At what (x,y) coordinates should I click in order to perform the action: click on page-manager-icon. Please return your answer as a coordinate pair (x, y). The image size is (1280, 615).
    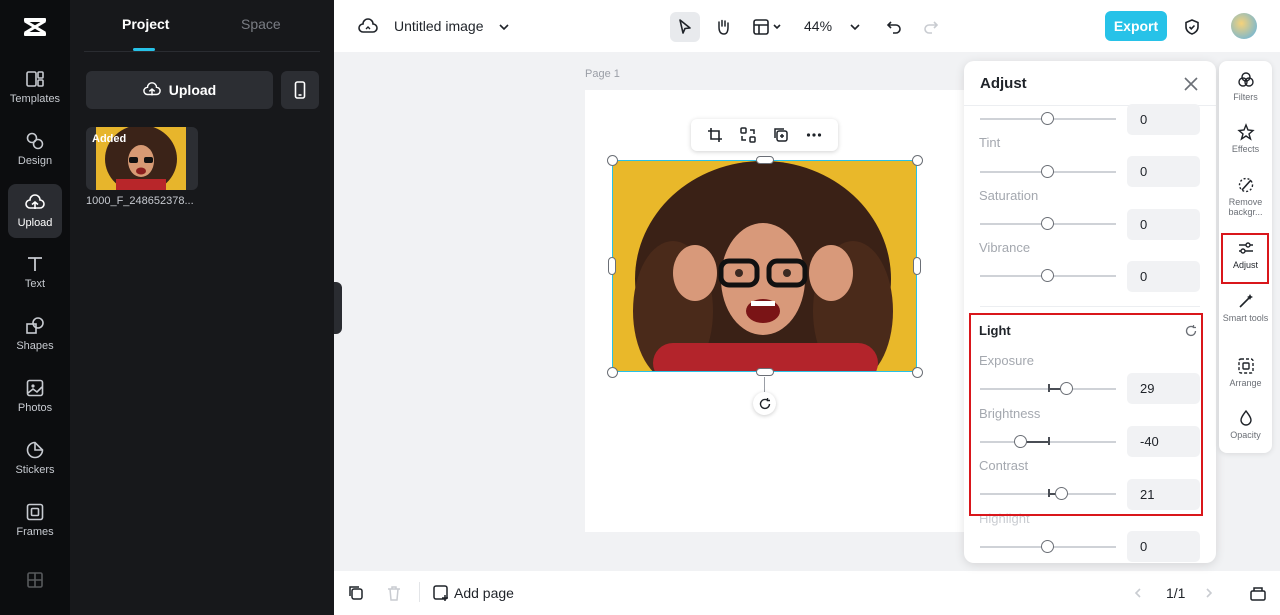
    Looking at the image, I should click on (1258, 593).